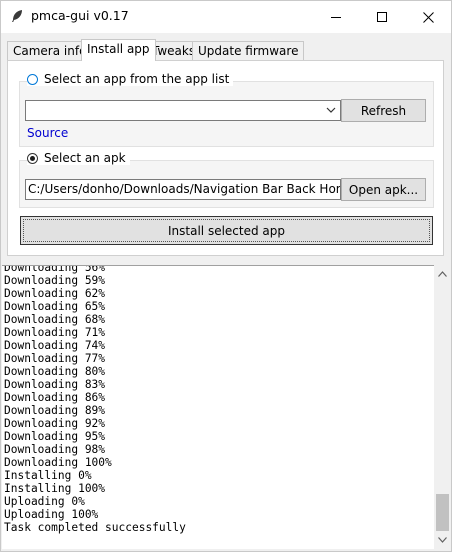 The height and width of the screenshot is (552, 452). I want to click on log-line: Downloading 59%, so click(55, 280).